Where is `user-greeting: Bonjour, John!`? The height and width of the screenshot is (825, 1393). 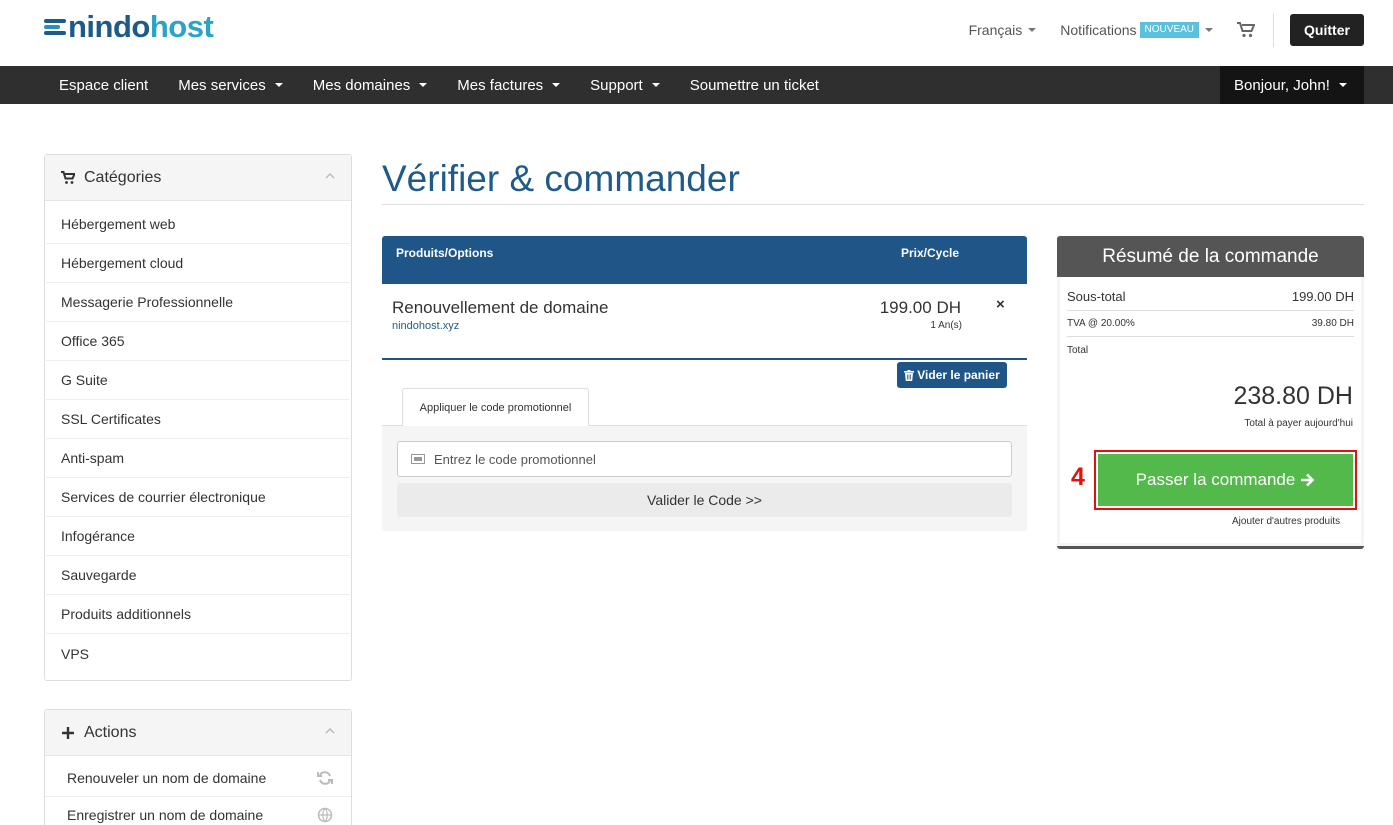 user-greeting: Bonjour, John! is located at coordinates (1282, 85).